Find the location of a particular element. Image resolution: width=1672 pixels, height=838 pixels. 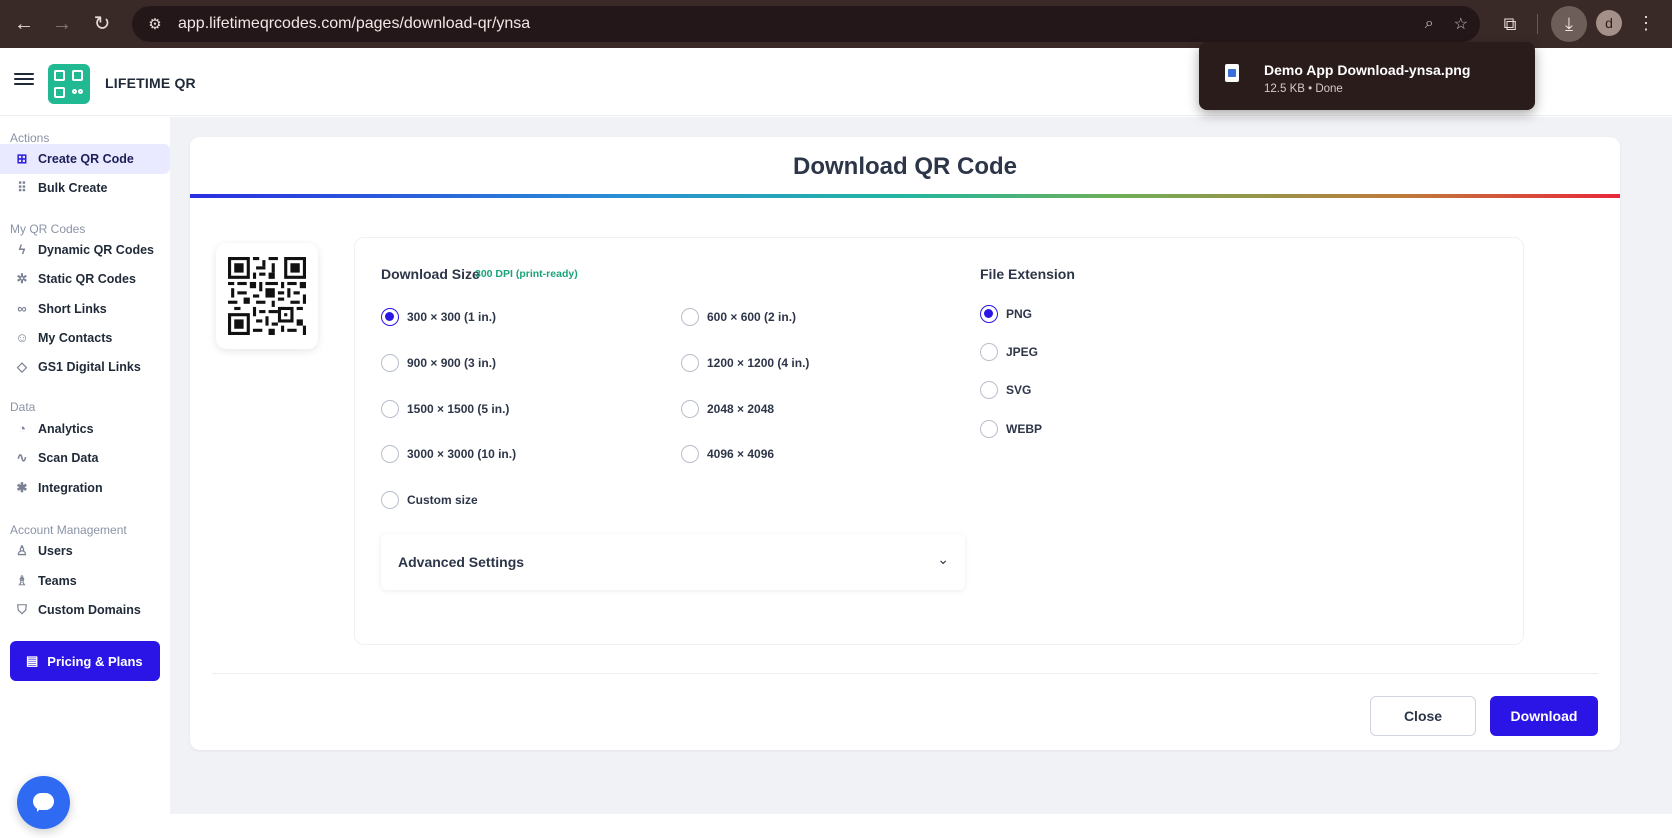

extensions-icon: ⧉ is located at coordinates (1510, 24).